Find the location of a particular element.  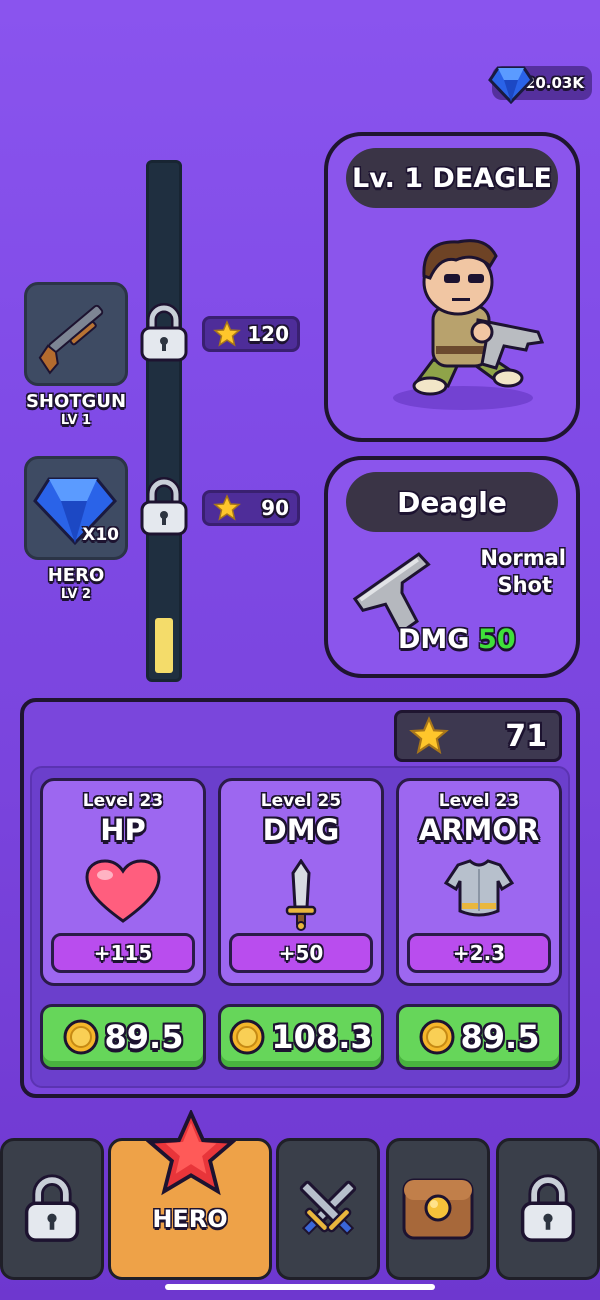

sword-icon is located at coordinates (301, 895).